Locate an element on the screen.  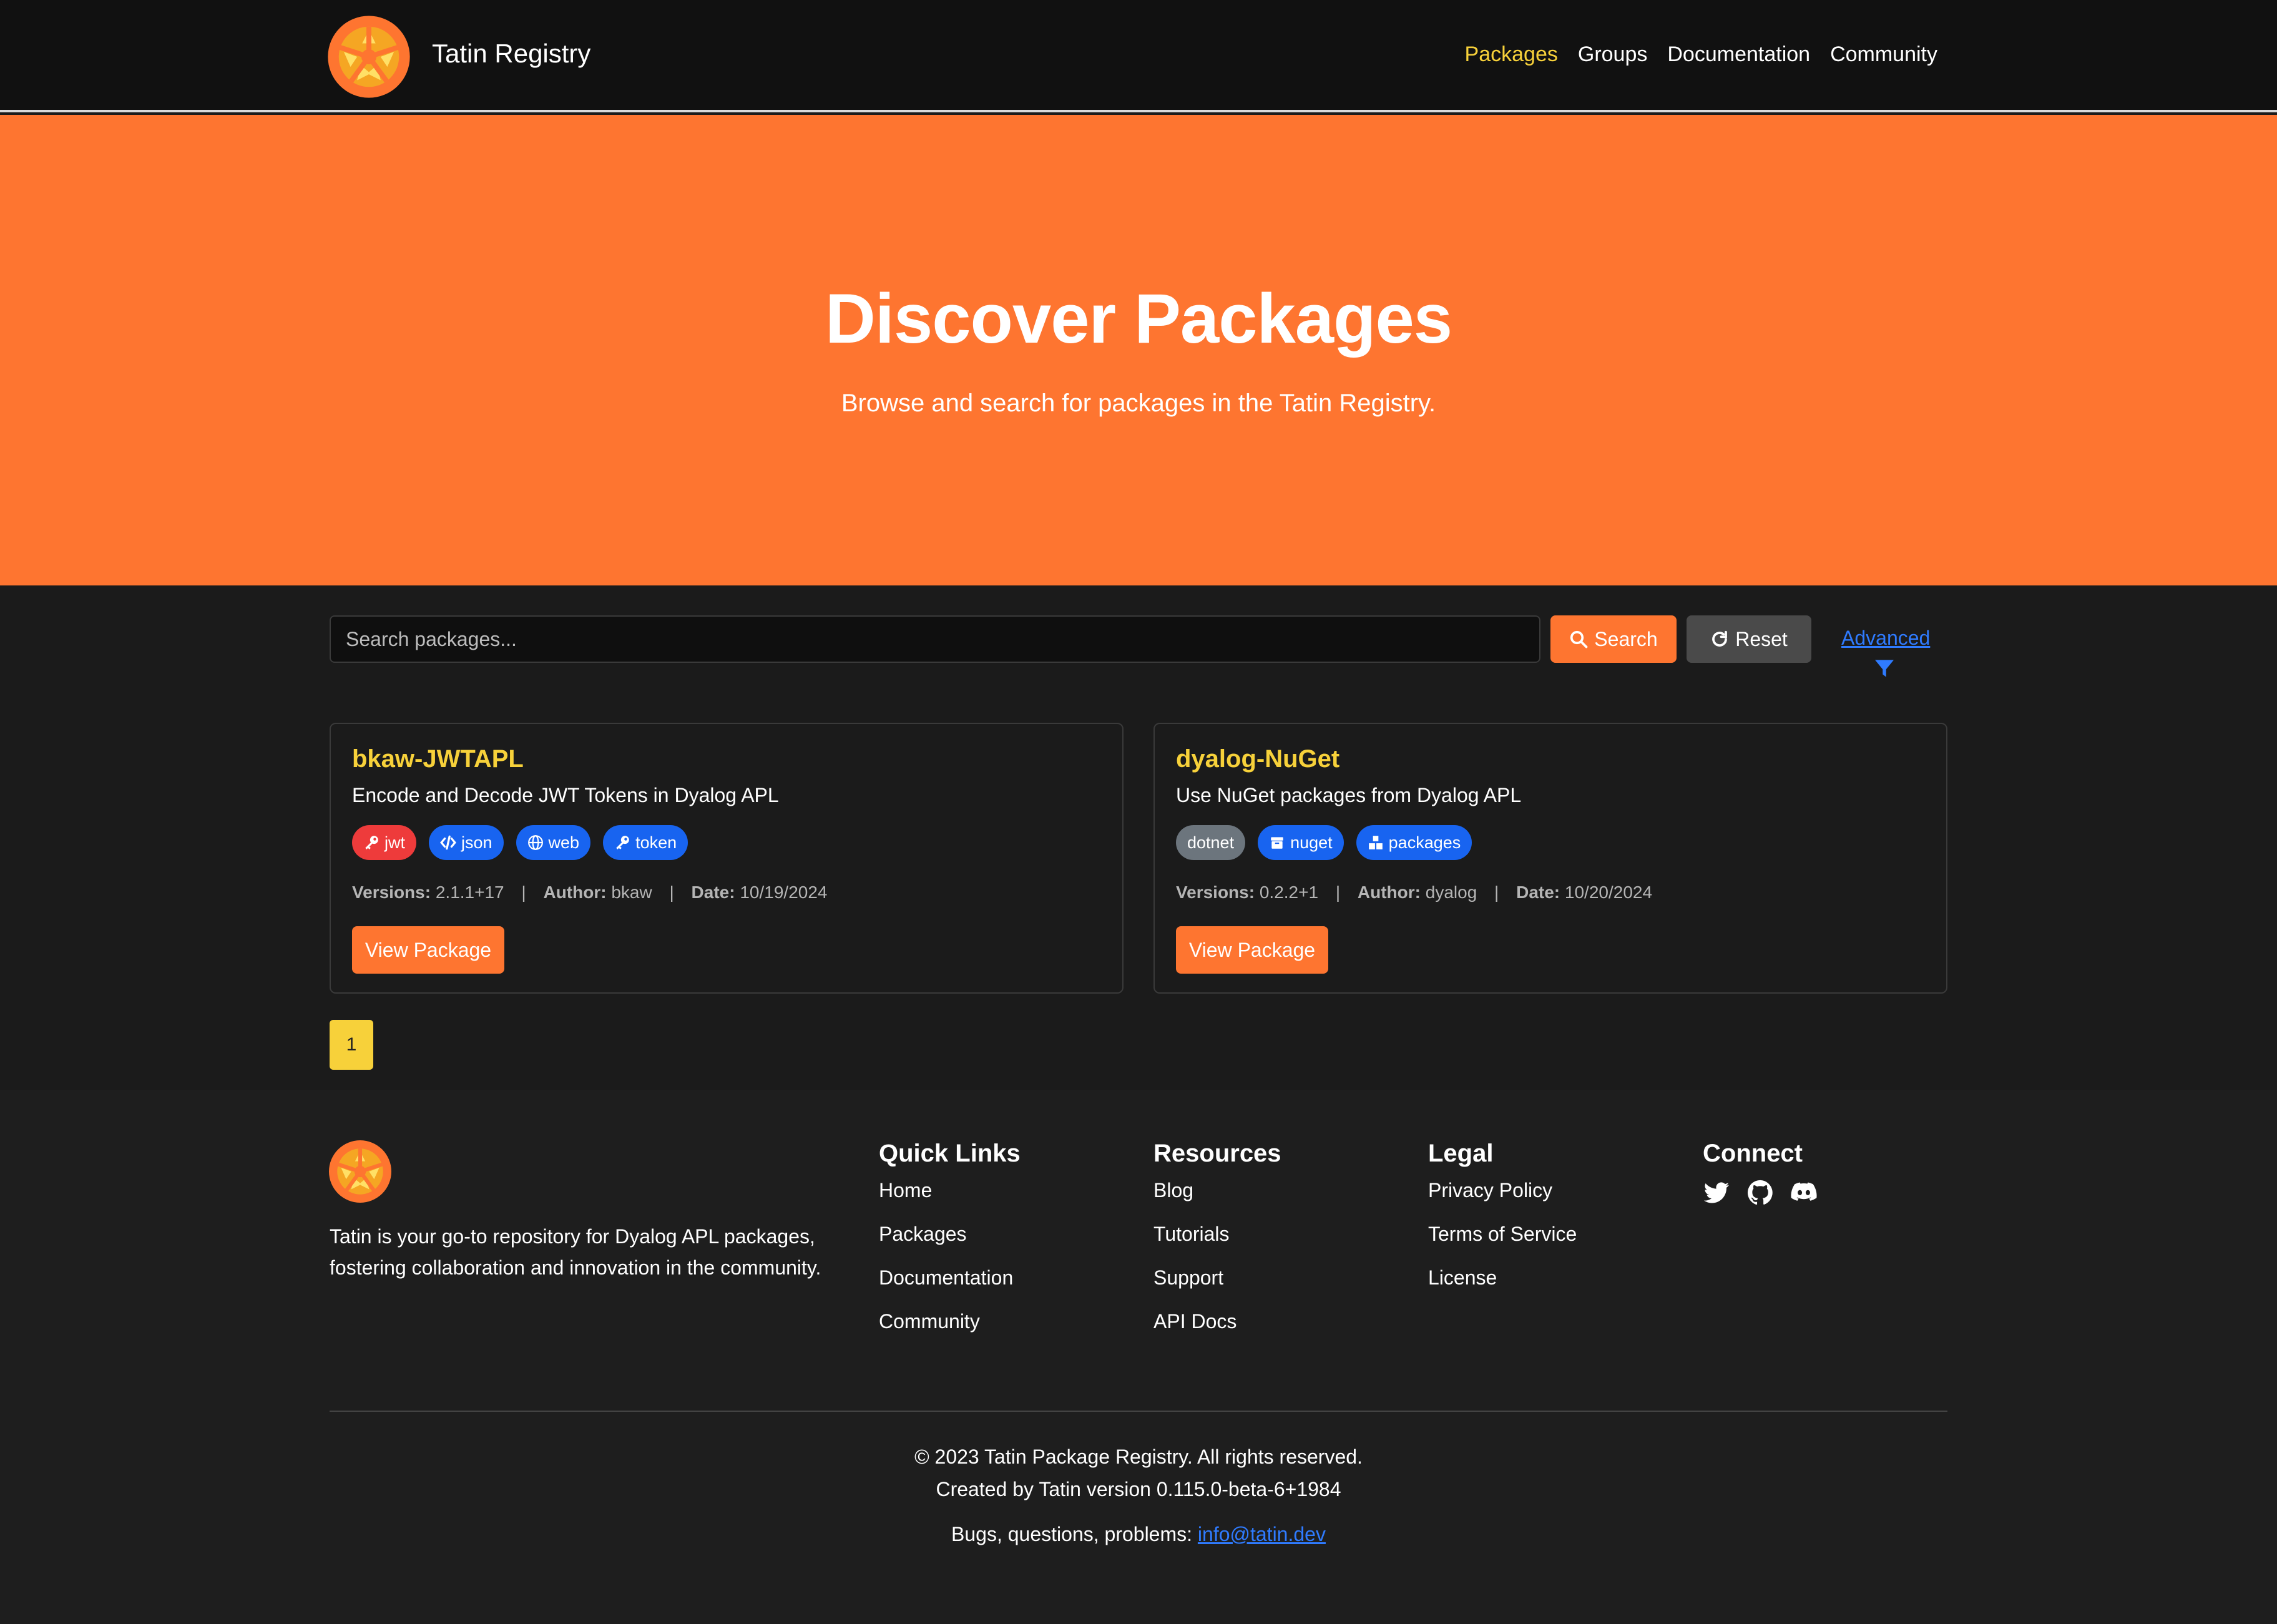
footer-heading: Quick Links is located at coordinates (950, 1153).